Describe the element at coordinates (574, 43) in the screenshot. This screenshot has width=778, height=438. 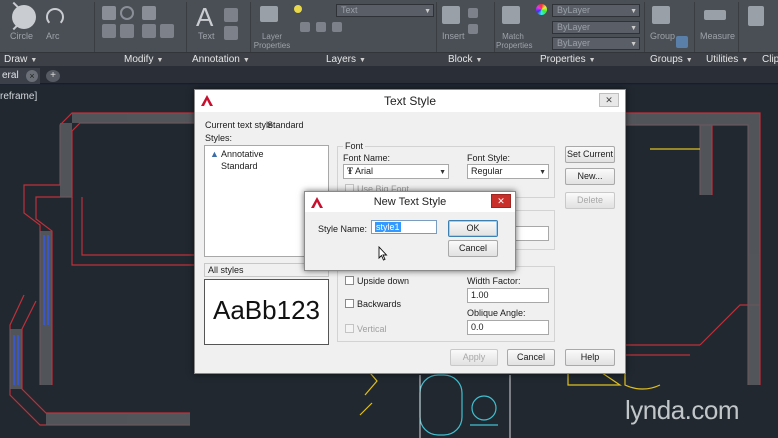
I see `lineweight-combo-value: ByLayer` at that location.